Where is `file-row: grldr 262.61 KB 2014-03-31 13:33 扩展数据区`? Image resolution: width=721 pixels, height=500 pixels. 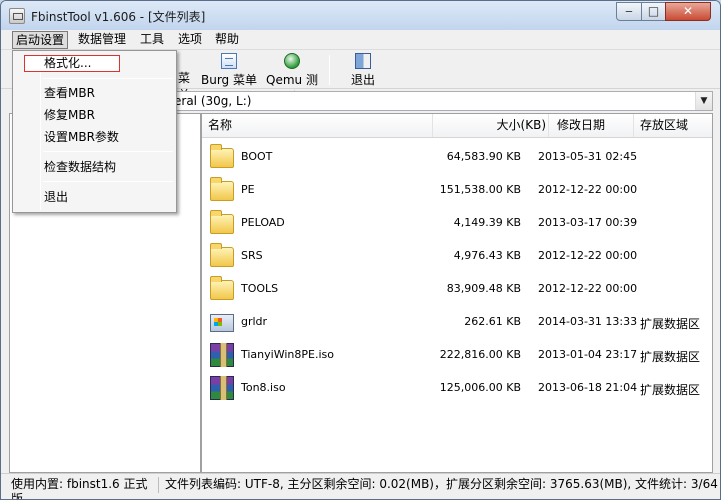 file-row: grldr 262.61 KB 2014-03-31 13:33 扩展数据区 is located at coordinates (457, 322).